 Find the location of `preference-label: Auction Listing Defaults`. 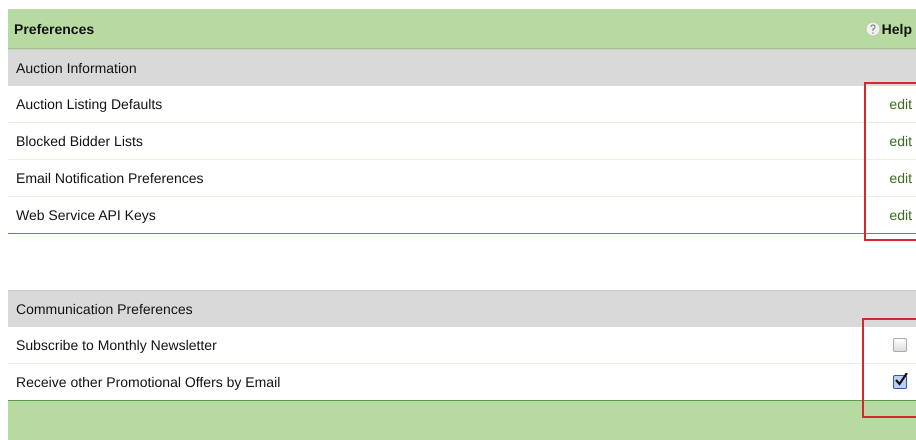

preference-label: Auction Listing Defaults is located at coordinates (89, 104).